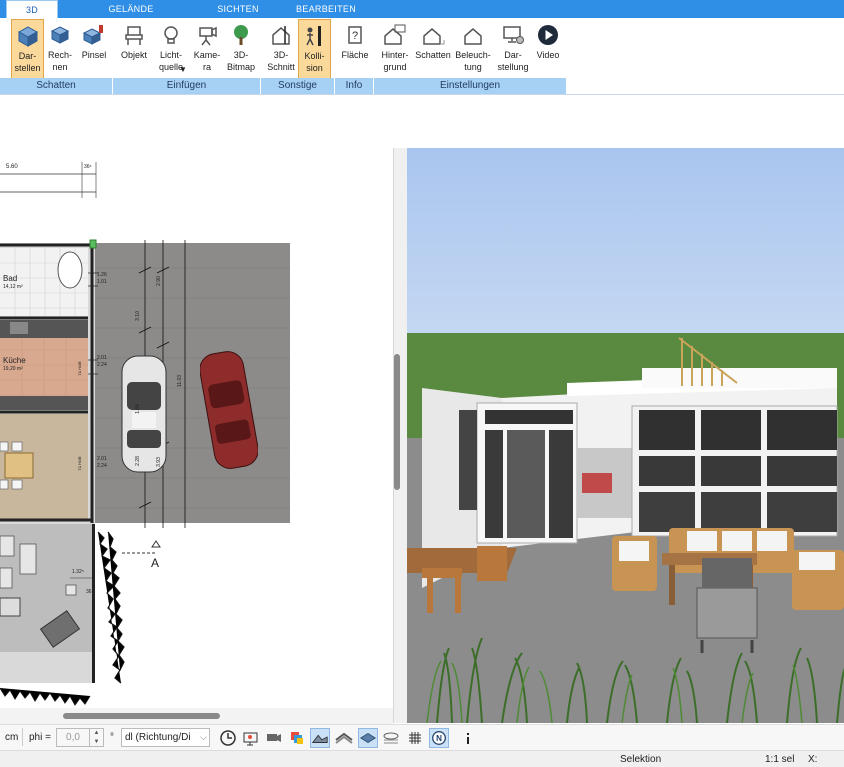  I want to click on camera-small-icon, so click(274, 738).